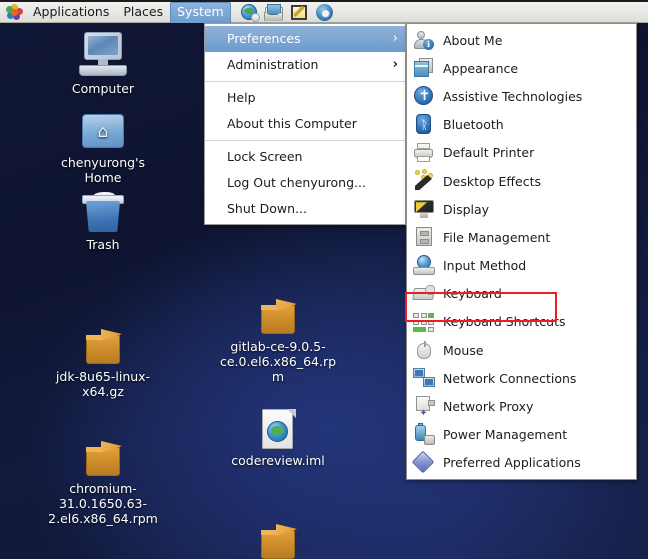 This screenshot has height=559, width=648. I want to click on prefs-item-preferred-applications: Preferred Applications, so click(521, 463).